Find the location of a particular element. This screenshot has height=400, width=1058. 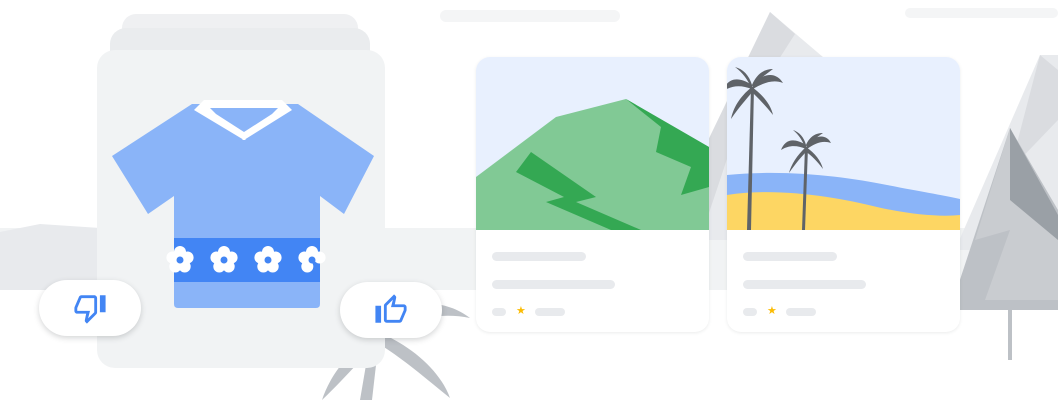

top-haze is located at coordinates (530, 16).